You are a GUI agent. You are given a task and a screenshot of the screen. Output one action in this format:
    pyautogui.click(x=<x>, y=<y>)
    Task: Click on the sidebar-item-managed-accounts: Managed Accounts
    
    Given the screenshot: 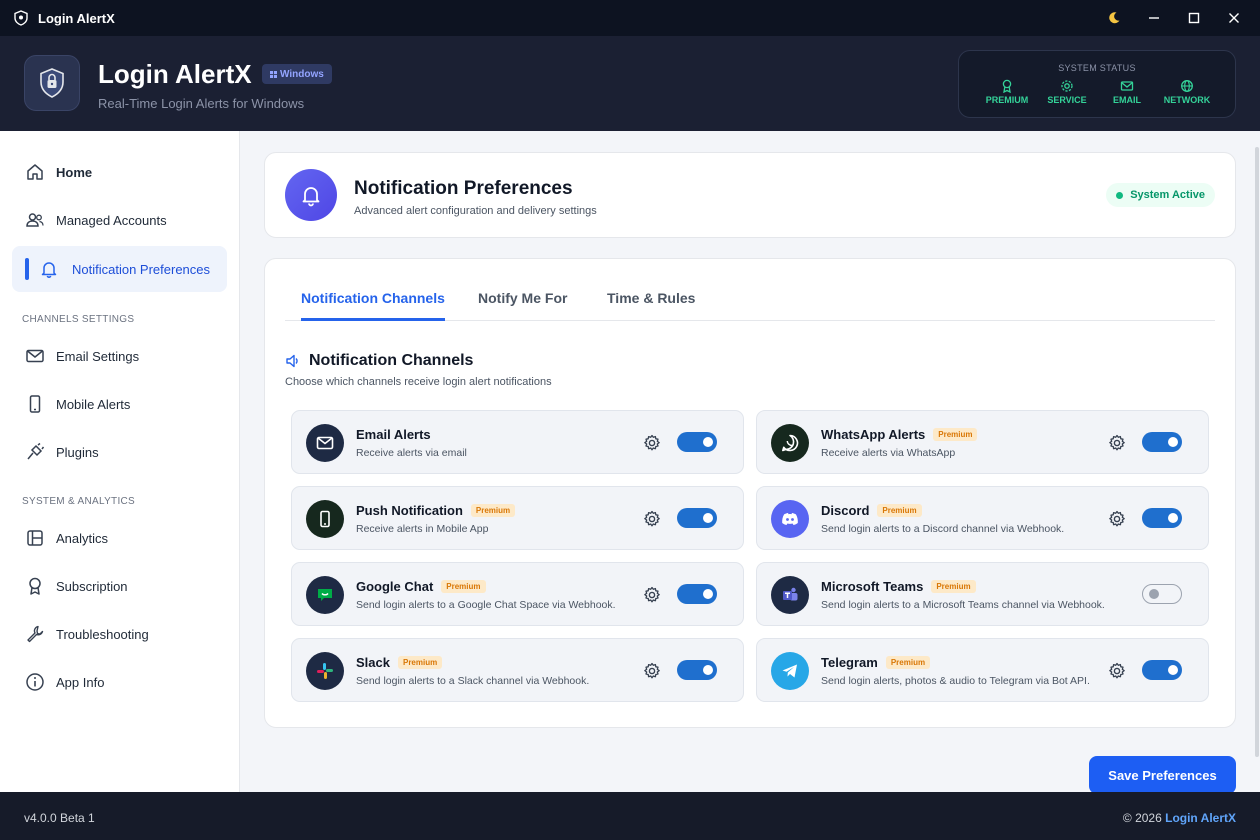 What is the action you would take?
    pyautogui.click(x=119, y=220)
    